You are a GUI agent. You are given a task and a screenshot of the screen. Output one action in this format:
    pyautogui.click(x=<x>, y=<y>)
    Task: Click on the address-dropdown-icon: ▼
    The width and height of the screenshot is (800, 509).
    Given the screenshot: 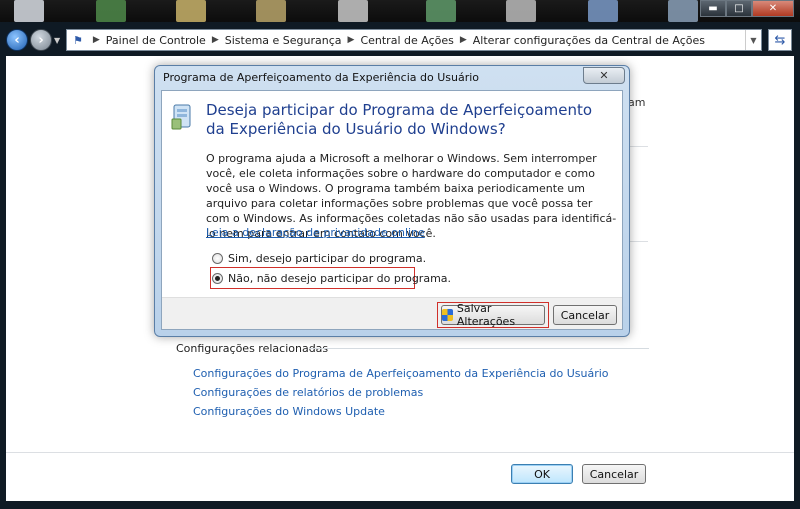 What is the action you would take?
    pyautogui.click(x=753, y=40)
    